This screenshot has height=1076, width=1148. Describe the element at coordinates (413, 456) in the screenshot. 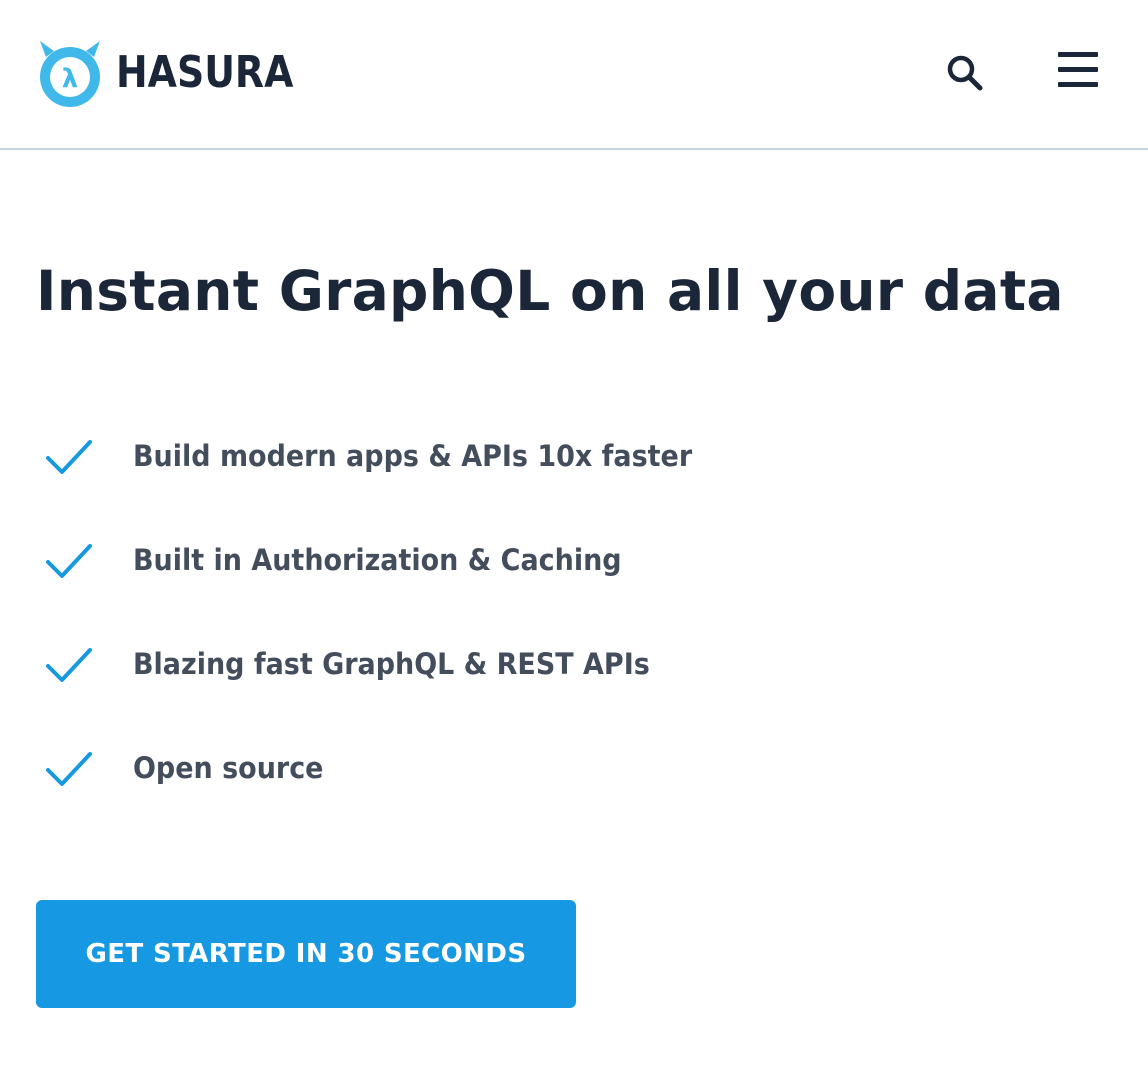

I see `feature-text: Build modern apps & APIs 10x faster` at that location.